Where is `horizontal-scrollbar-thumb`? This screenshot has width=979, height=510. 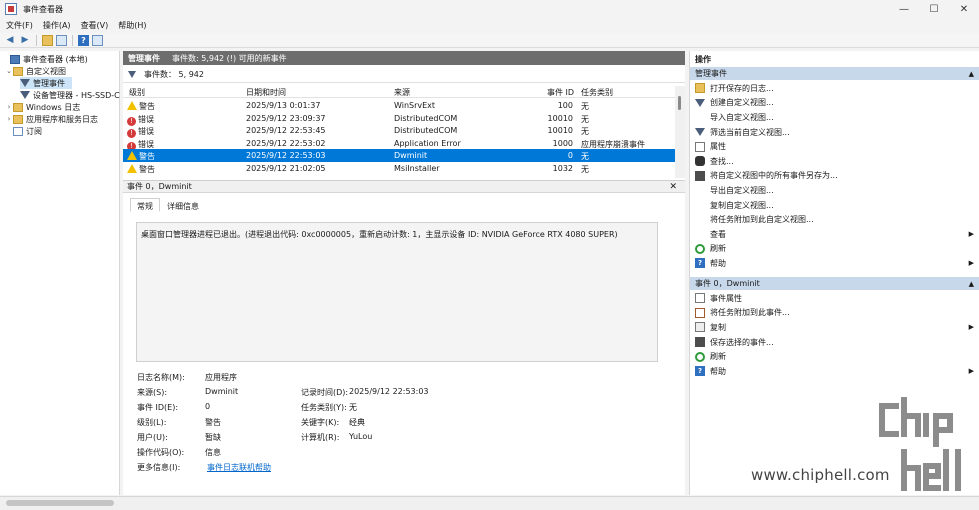
horizontal-scrollbar-thumb is located at coordinates (60, 503).